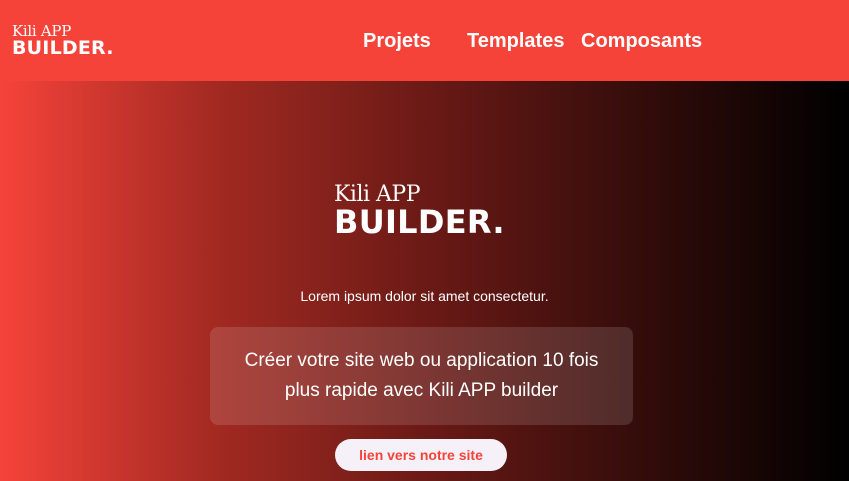 This screenshot has width=849, height=481. What do you see at coordinates (397, 41) in the screenshot?
I see `nav-link-projets: Projets` at bounding box center [397, 41].